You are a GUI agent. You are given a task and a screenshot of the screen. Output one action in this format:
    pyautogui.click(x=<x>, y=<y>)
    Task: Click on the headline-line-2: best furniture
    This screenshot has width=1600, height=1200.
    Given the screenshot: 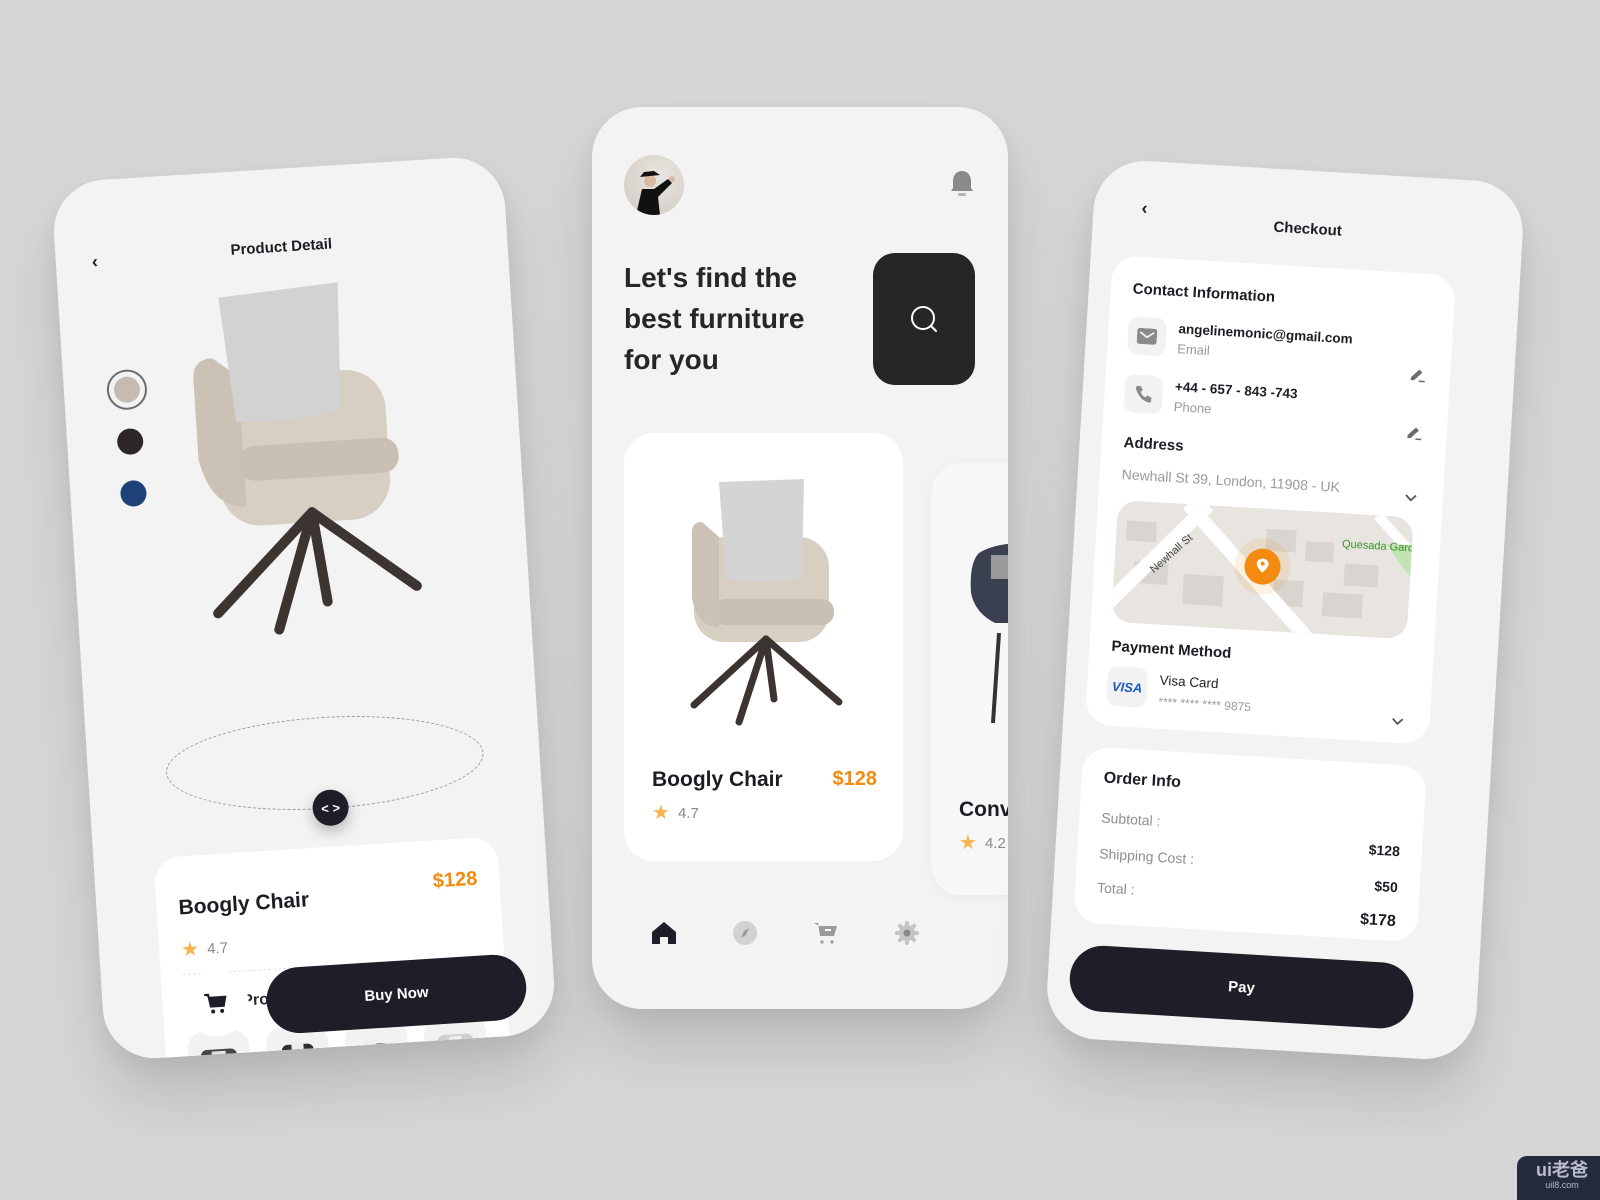 What is the action you would take?
    pyautogui.click(x=714, y=318)
    